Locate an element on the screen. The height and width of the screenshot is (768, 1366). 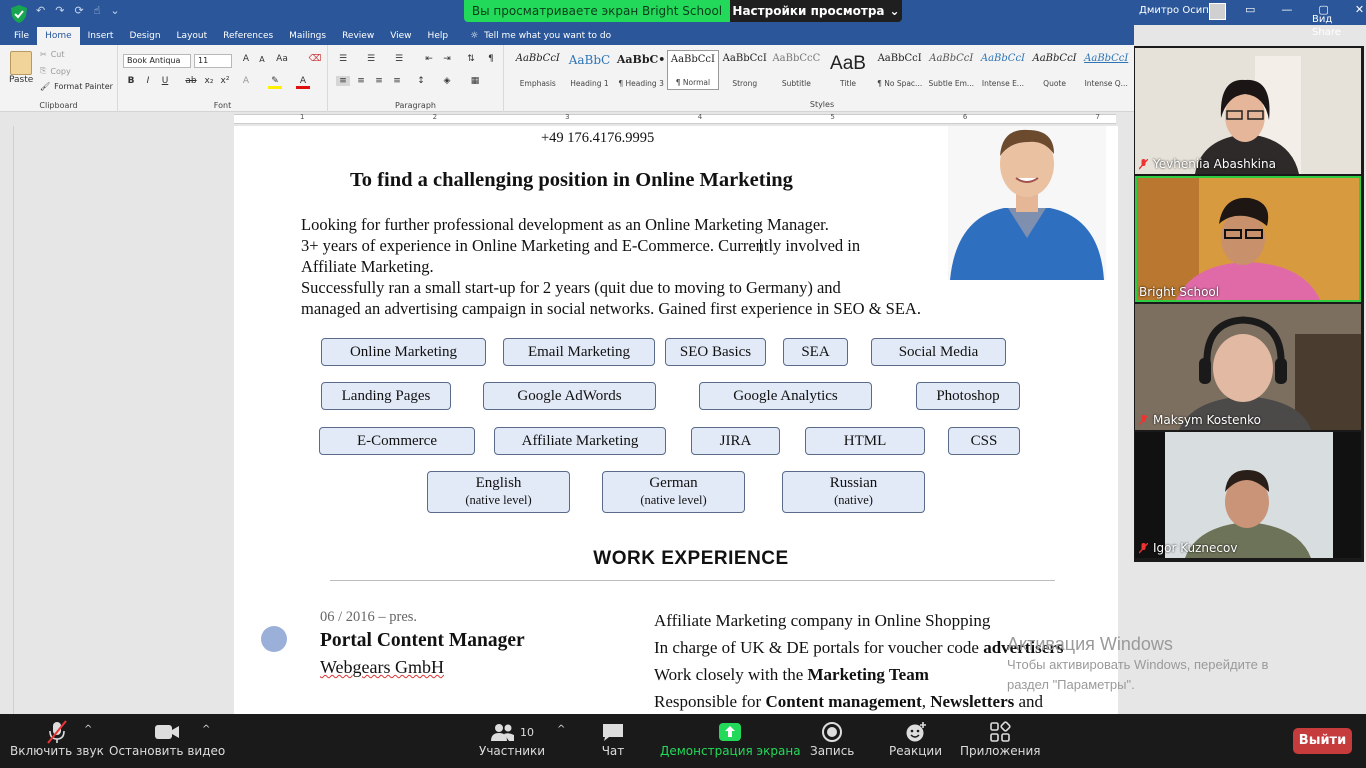
video-tile: Maksym Kostenko is located at coordinates (1248, 367).